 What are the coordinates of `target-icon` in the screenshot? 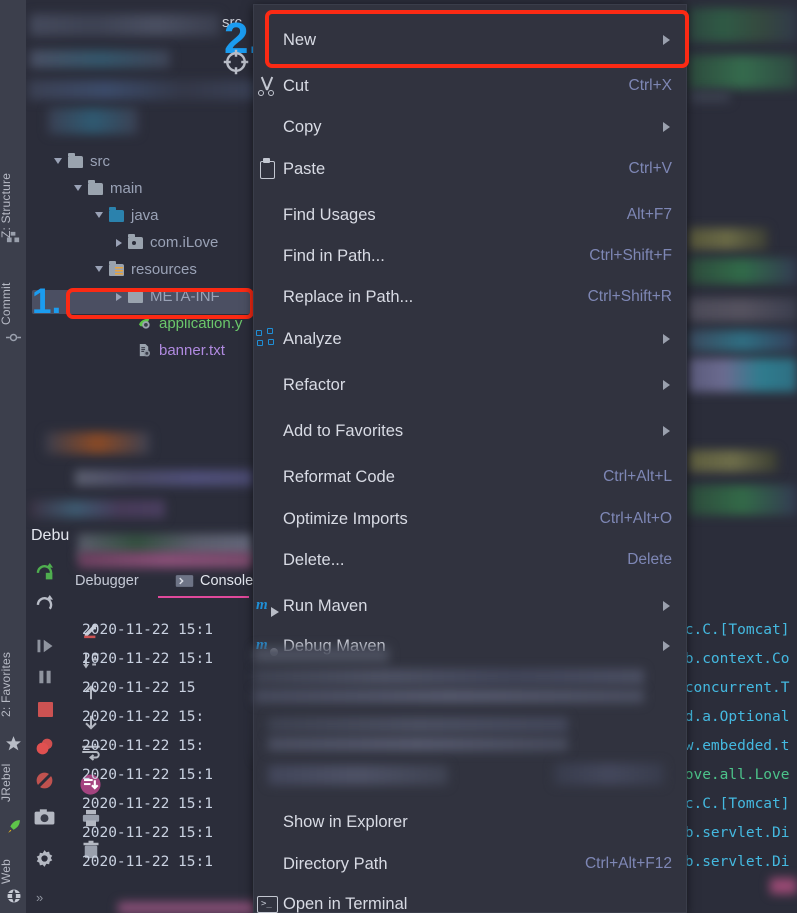 It's located at (236, 62).